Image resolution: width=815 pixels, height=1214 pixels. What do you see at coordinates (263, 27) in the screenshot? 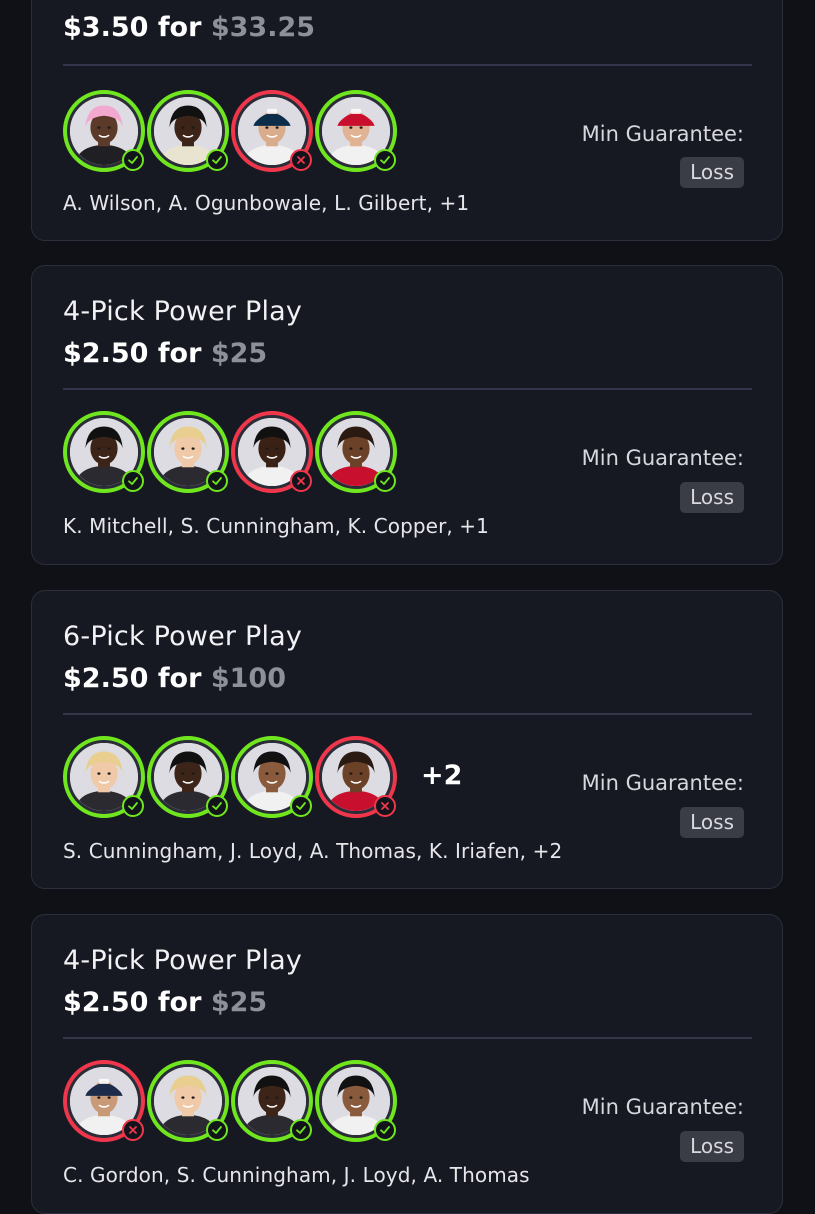
I see `payout-amount: $33.25` at bounding box center [263, 27].